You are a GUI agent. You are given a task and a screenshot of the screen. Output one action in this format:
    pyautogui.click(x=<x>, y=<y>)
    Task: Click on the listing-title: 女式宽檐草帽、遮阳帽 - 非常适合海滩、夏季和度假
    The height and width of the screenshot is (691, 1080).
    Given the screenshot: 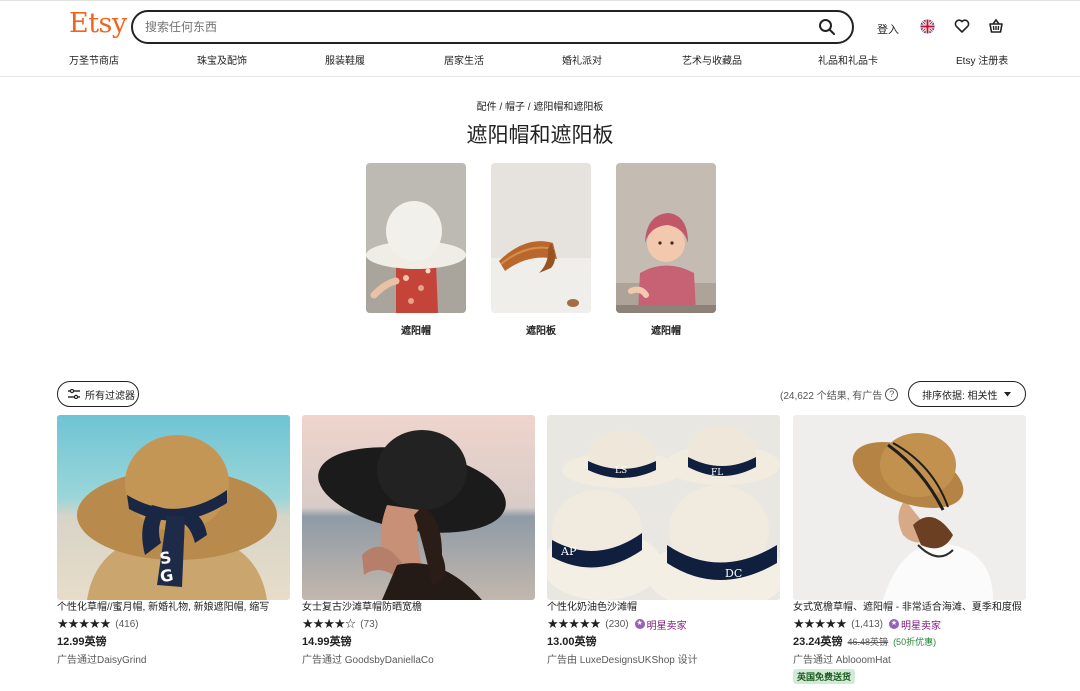 What is the action you would take?
    pyautogui.click(x=909, y=608)
    